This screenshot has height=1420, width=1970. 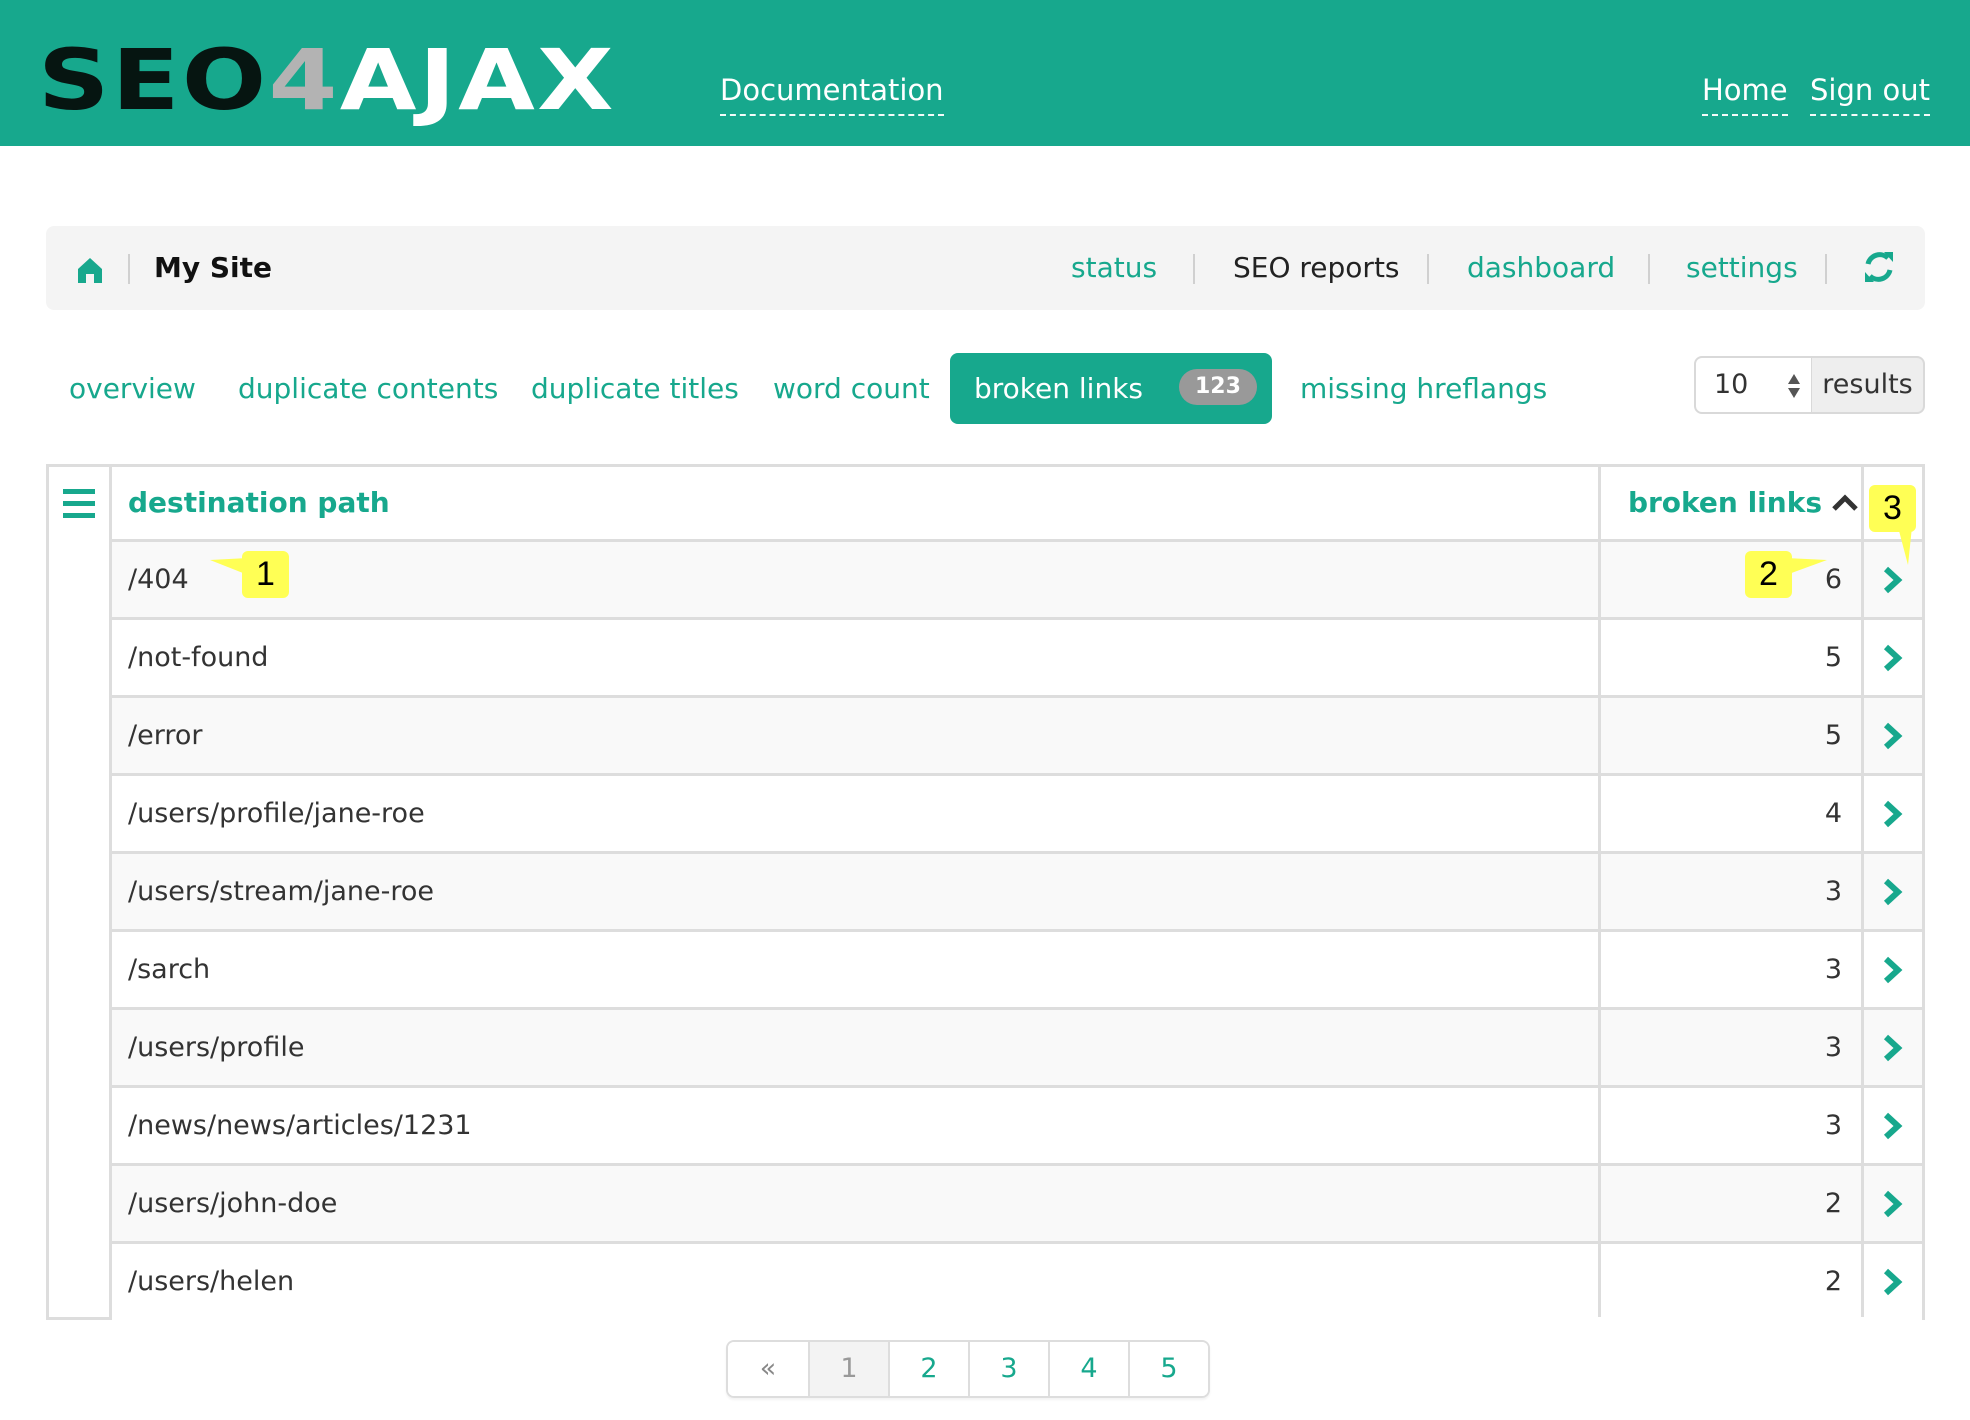 What do you see at coordinates (1833, 813) in the screenshot?
I see `broken-links-count-cell: 4` at bounding box center [1833, 813].